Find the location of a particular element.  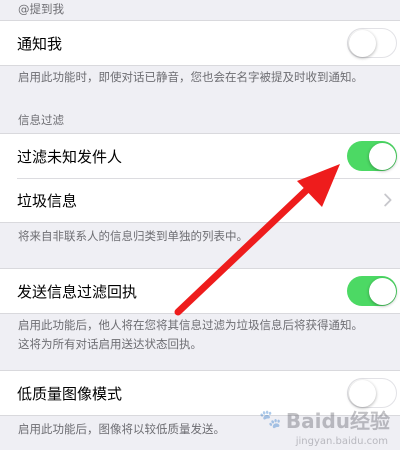

filter-unknown-row: 过滤未知发件人 is located at coordinates (200, 156).